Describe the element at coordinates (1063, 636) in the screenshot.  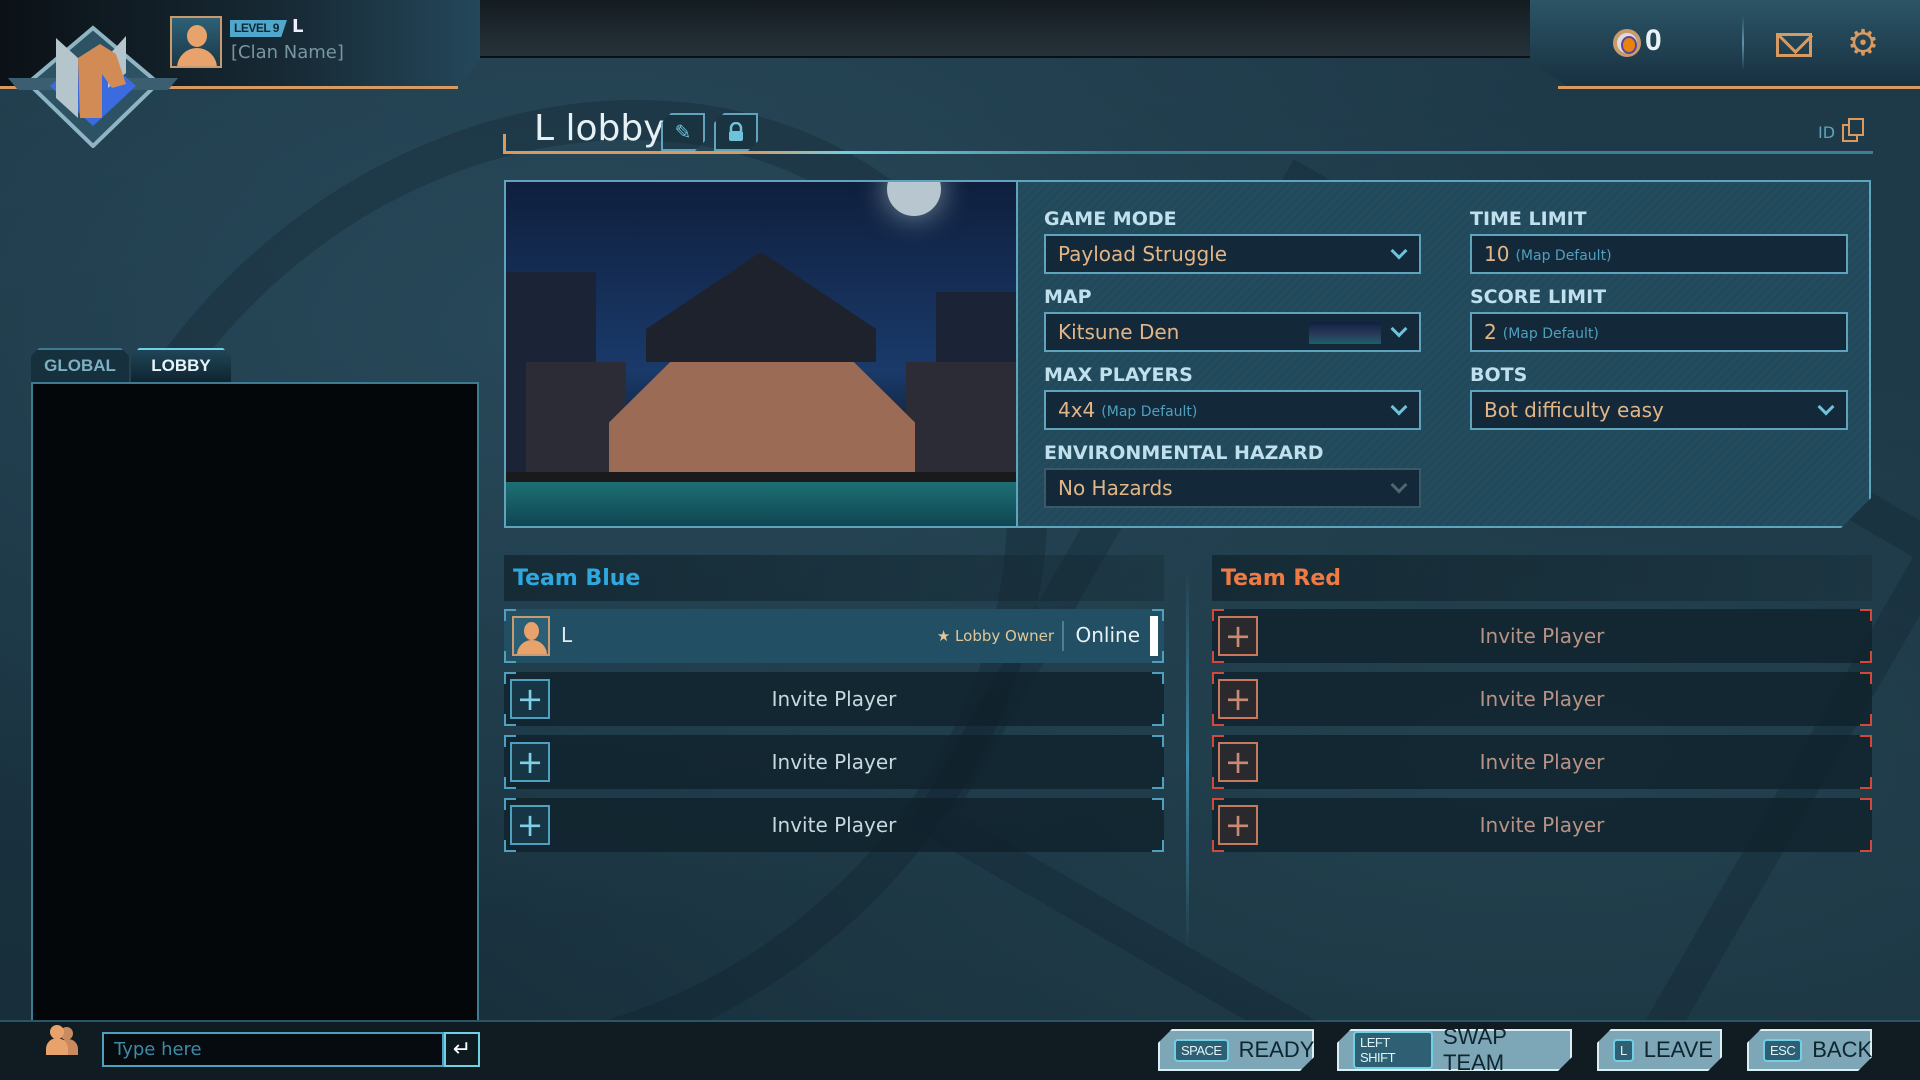
I see `separator` at that location.